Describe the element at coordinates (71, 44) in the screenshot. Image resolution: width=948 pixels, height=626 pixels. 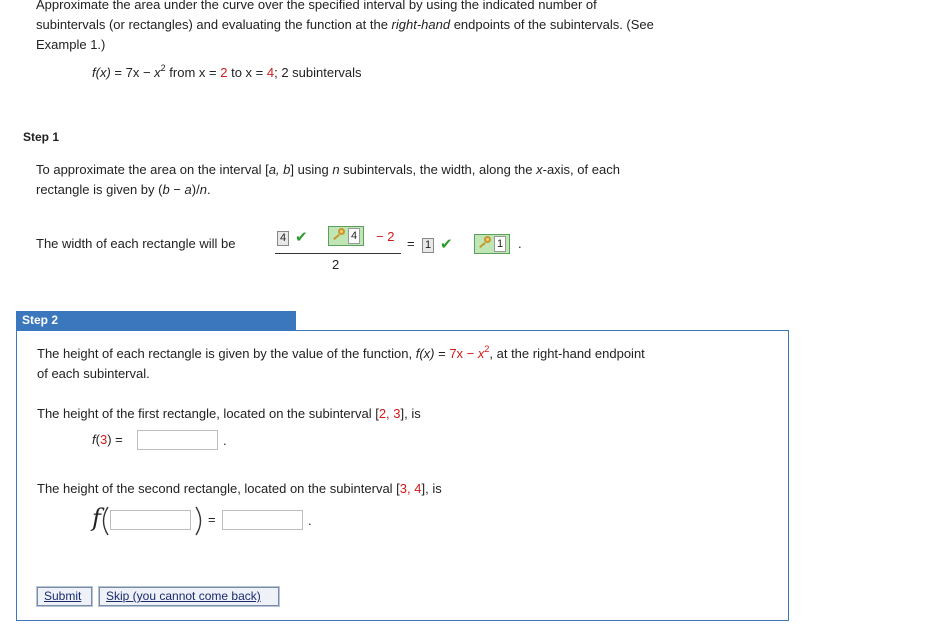
I see `intro-line-3: Example 1.)` at that location.